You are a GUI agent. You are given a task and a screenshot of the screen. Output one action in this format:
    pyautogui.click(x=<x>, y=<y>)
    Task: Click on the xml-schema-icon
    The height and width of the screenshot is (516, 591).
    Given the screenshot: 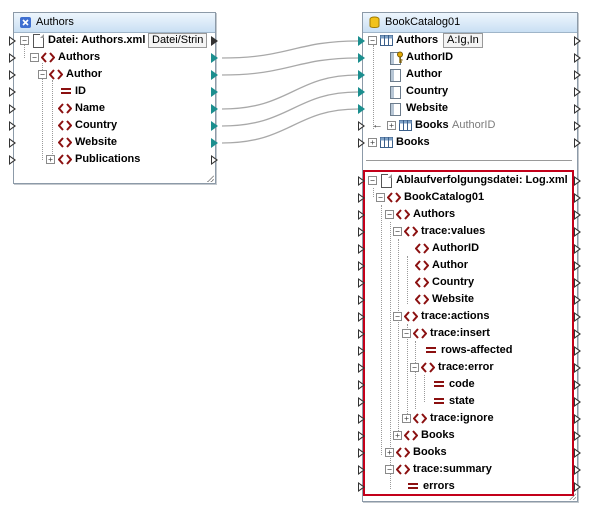 What is the action you would take?
    pyautogui.click(x=25, y=22)
    